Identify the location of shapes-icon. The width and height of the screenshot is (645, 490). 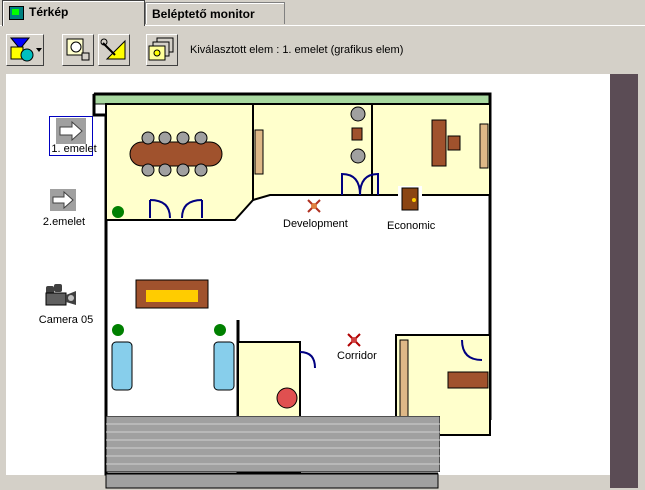
(25, 49).